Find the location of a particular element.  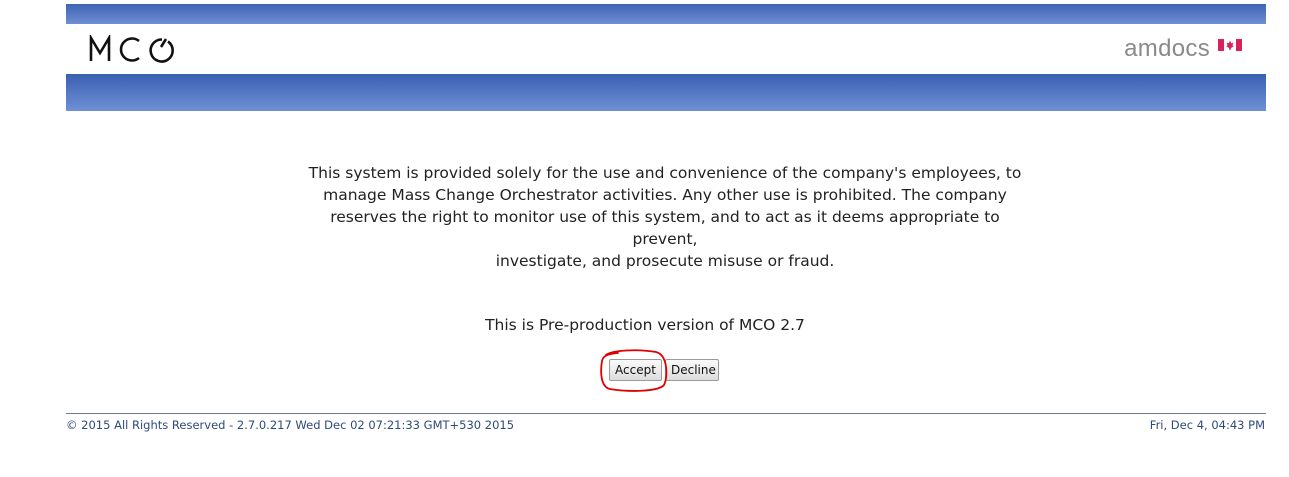

header-bottom-bar is located at coordinates (666, 92).